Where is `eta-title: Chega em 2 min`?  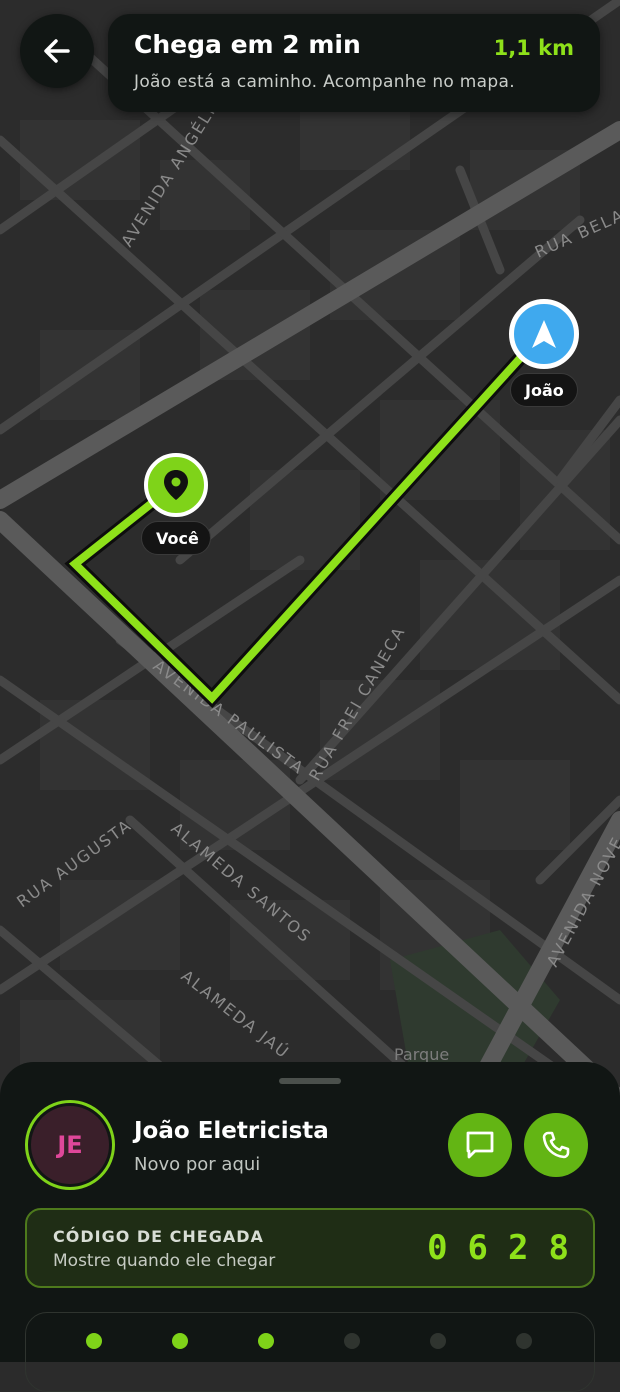 eta-title: Chega em 2 min is located at coordinates (247, 44).